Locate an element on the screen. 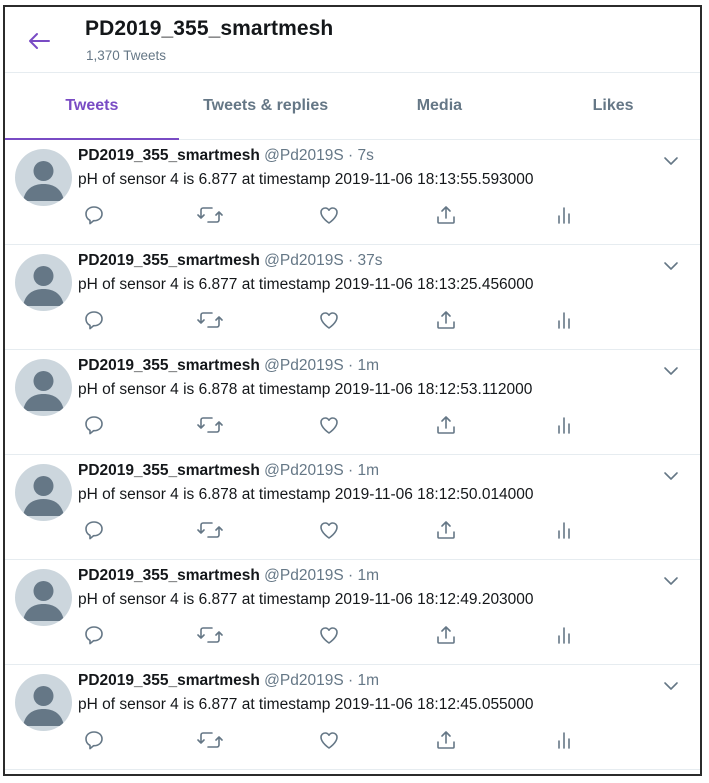  profile-header: PD2019_355_smartmesh 1,370 Tweets is located at coordinates (352, 40).